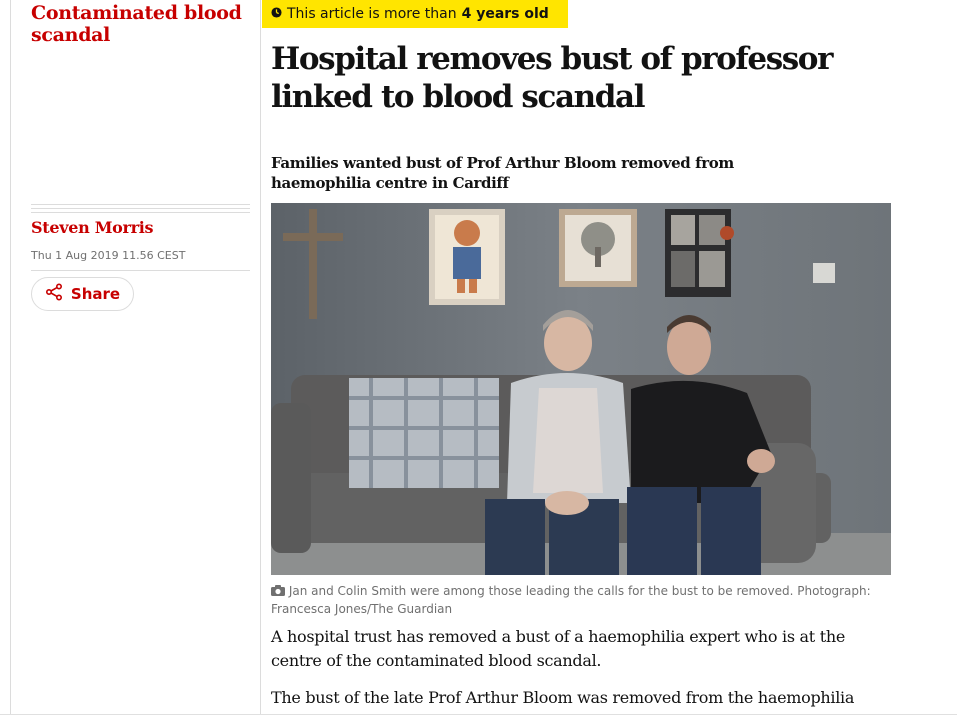  What do you see at coordinates (372, 14) in the screenshot?
I see `age-notice-prefix: This article is more than` at bounding box center [372, 14].